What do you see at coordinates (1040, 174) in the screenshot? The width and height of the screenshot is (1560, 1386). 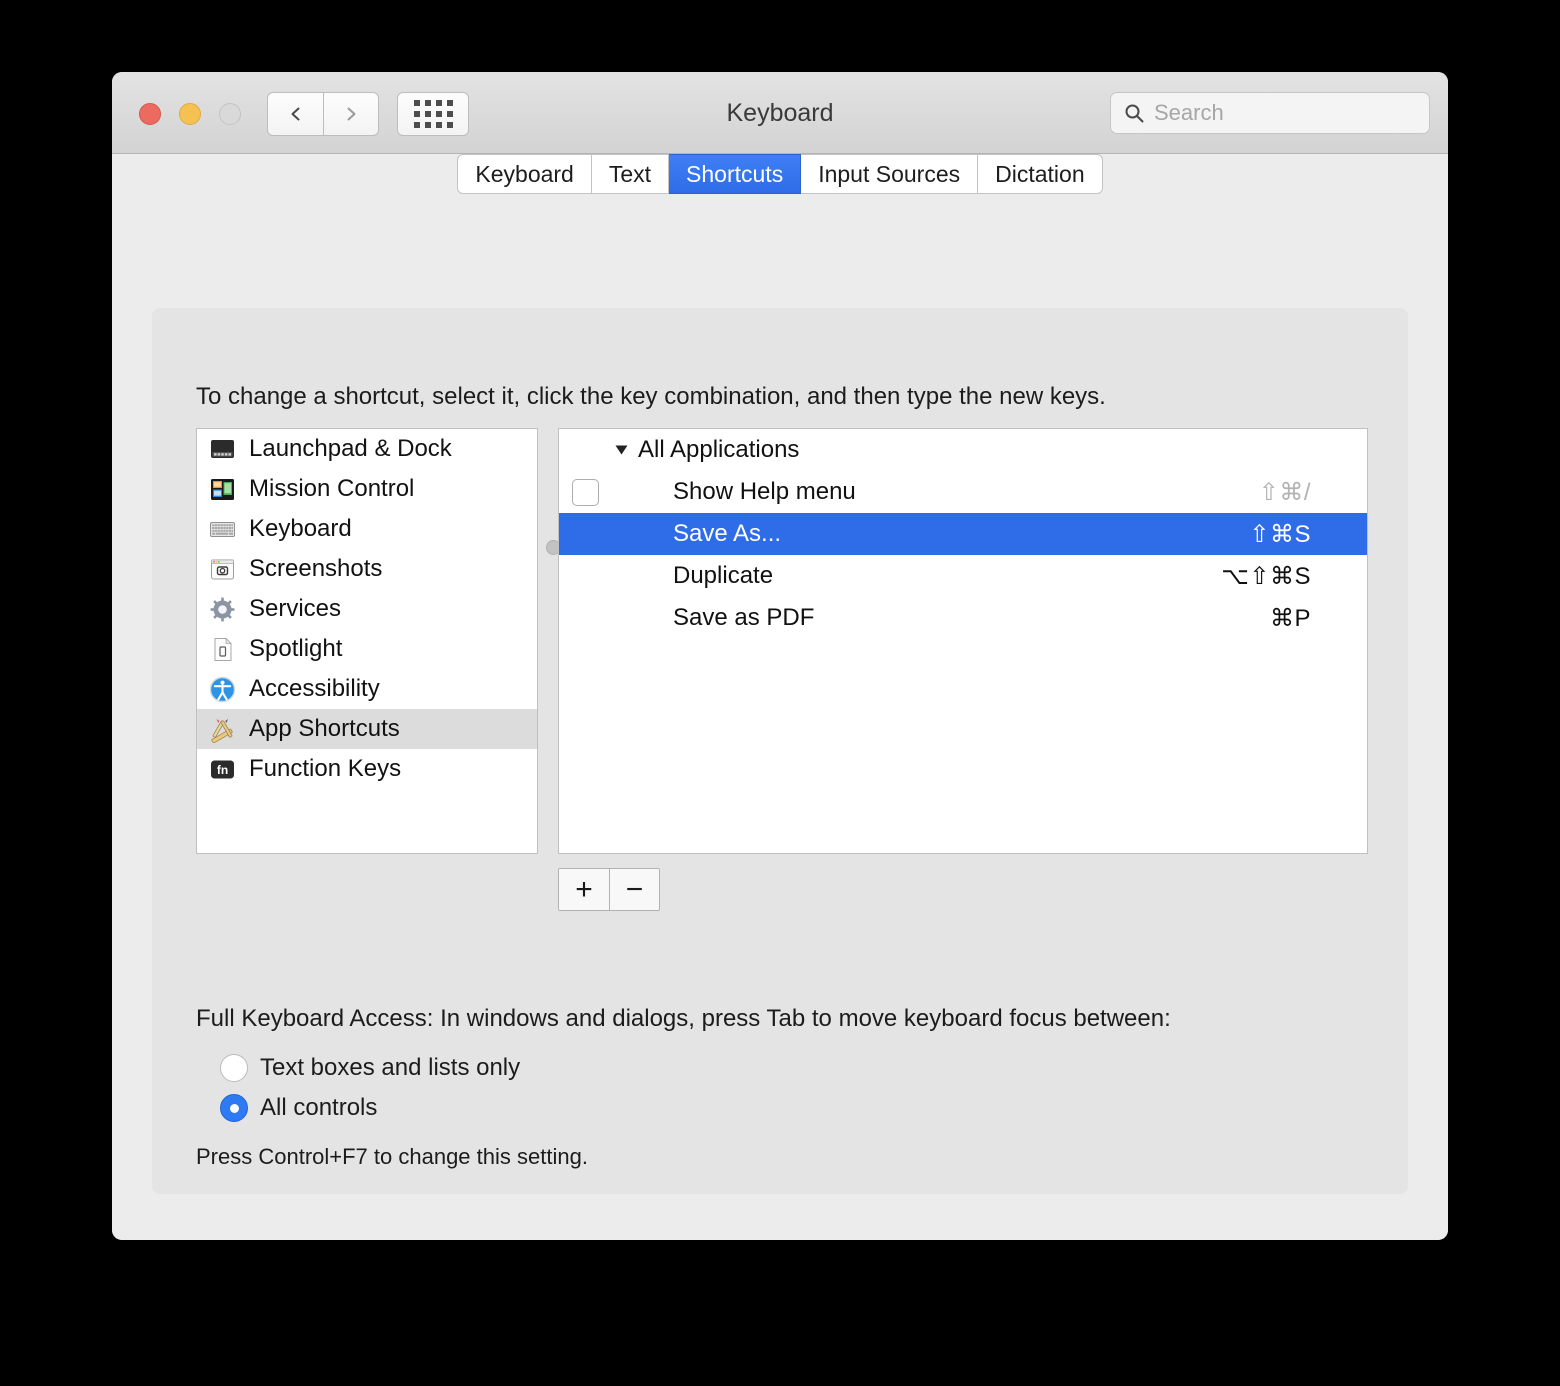 I see `tab-dictation: Dictation` at bounding box center [1040, 174].